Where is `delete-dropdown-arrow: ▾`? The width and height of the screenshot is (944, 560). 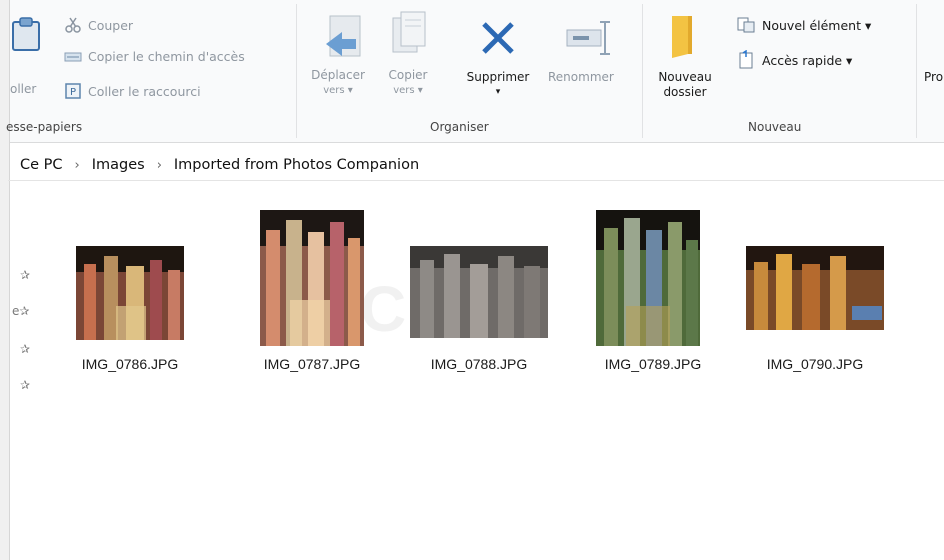
delete-dropdown-arrow: ▾ is located at coordinates (498, 92).